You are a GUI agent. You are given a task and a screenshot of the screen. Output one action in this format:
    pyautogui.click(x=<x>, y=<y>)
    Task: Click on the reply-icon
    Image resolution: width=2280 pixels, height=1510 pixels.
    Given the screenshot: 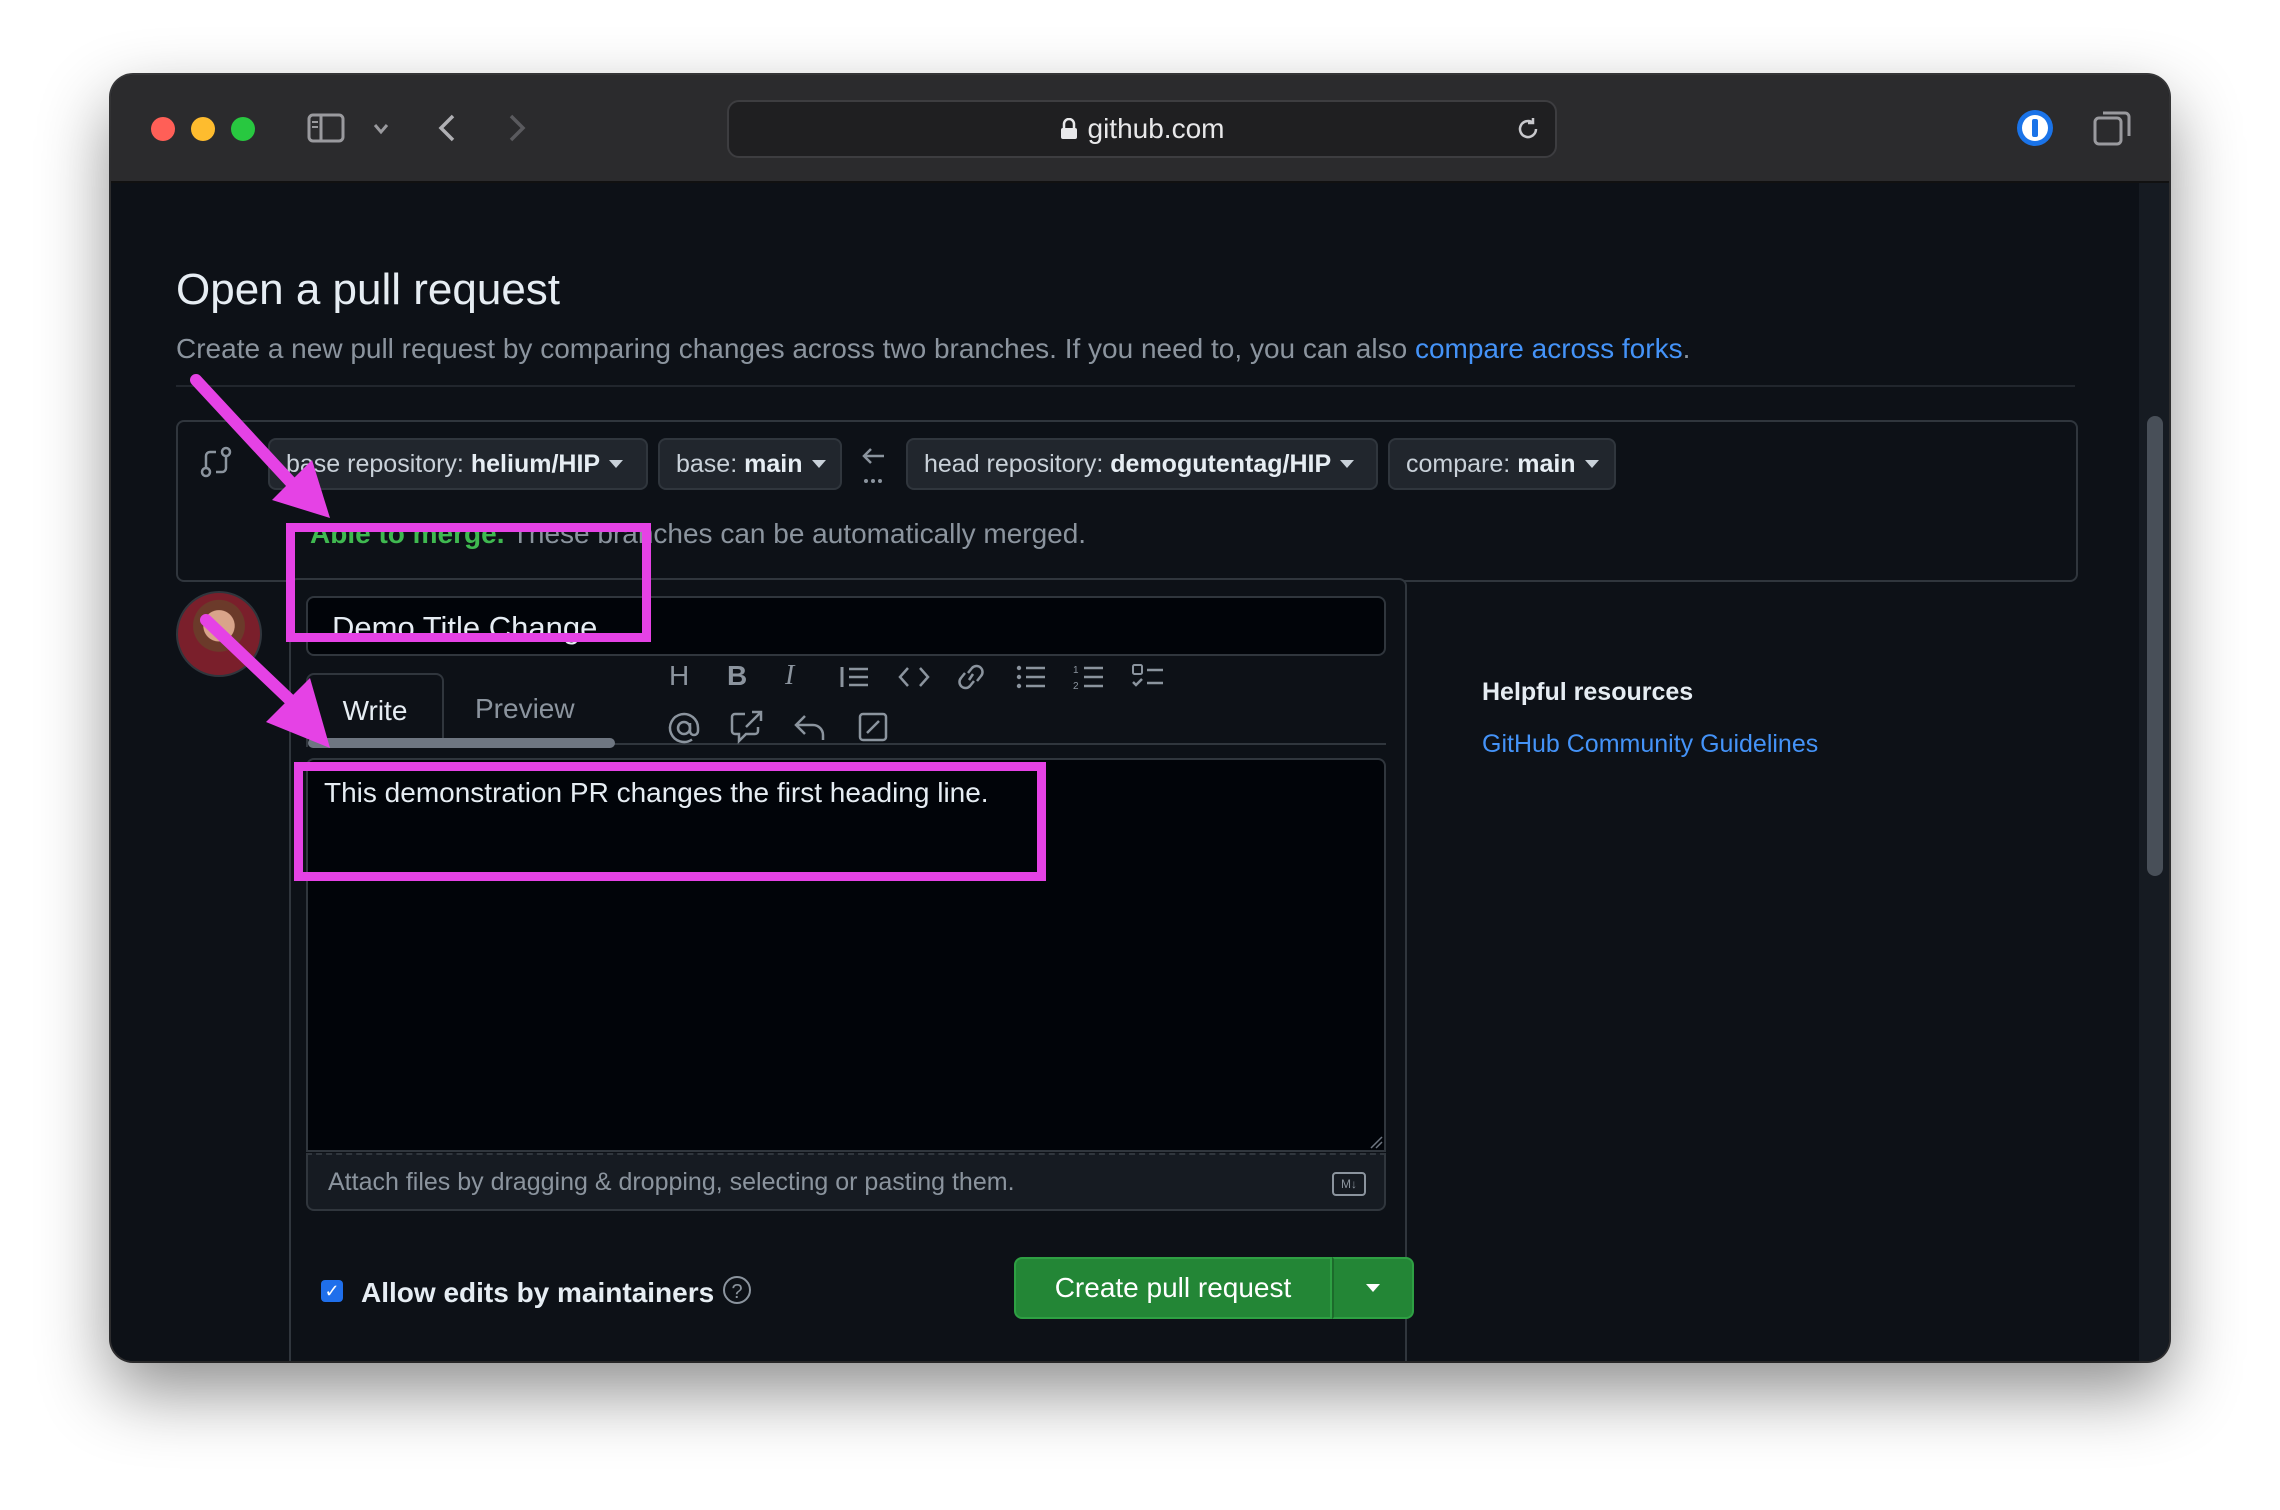 What is the action you would take?
    pyautogui.click(x=810, y=728)
    